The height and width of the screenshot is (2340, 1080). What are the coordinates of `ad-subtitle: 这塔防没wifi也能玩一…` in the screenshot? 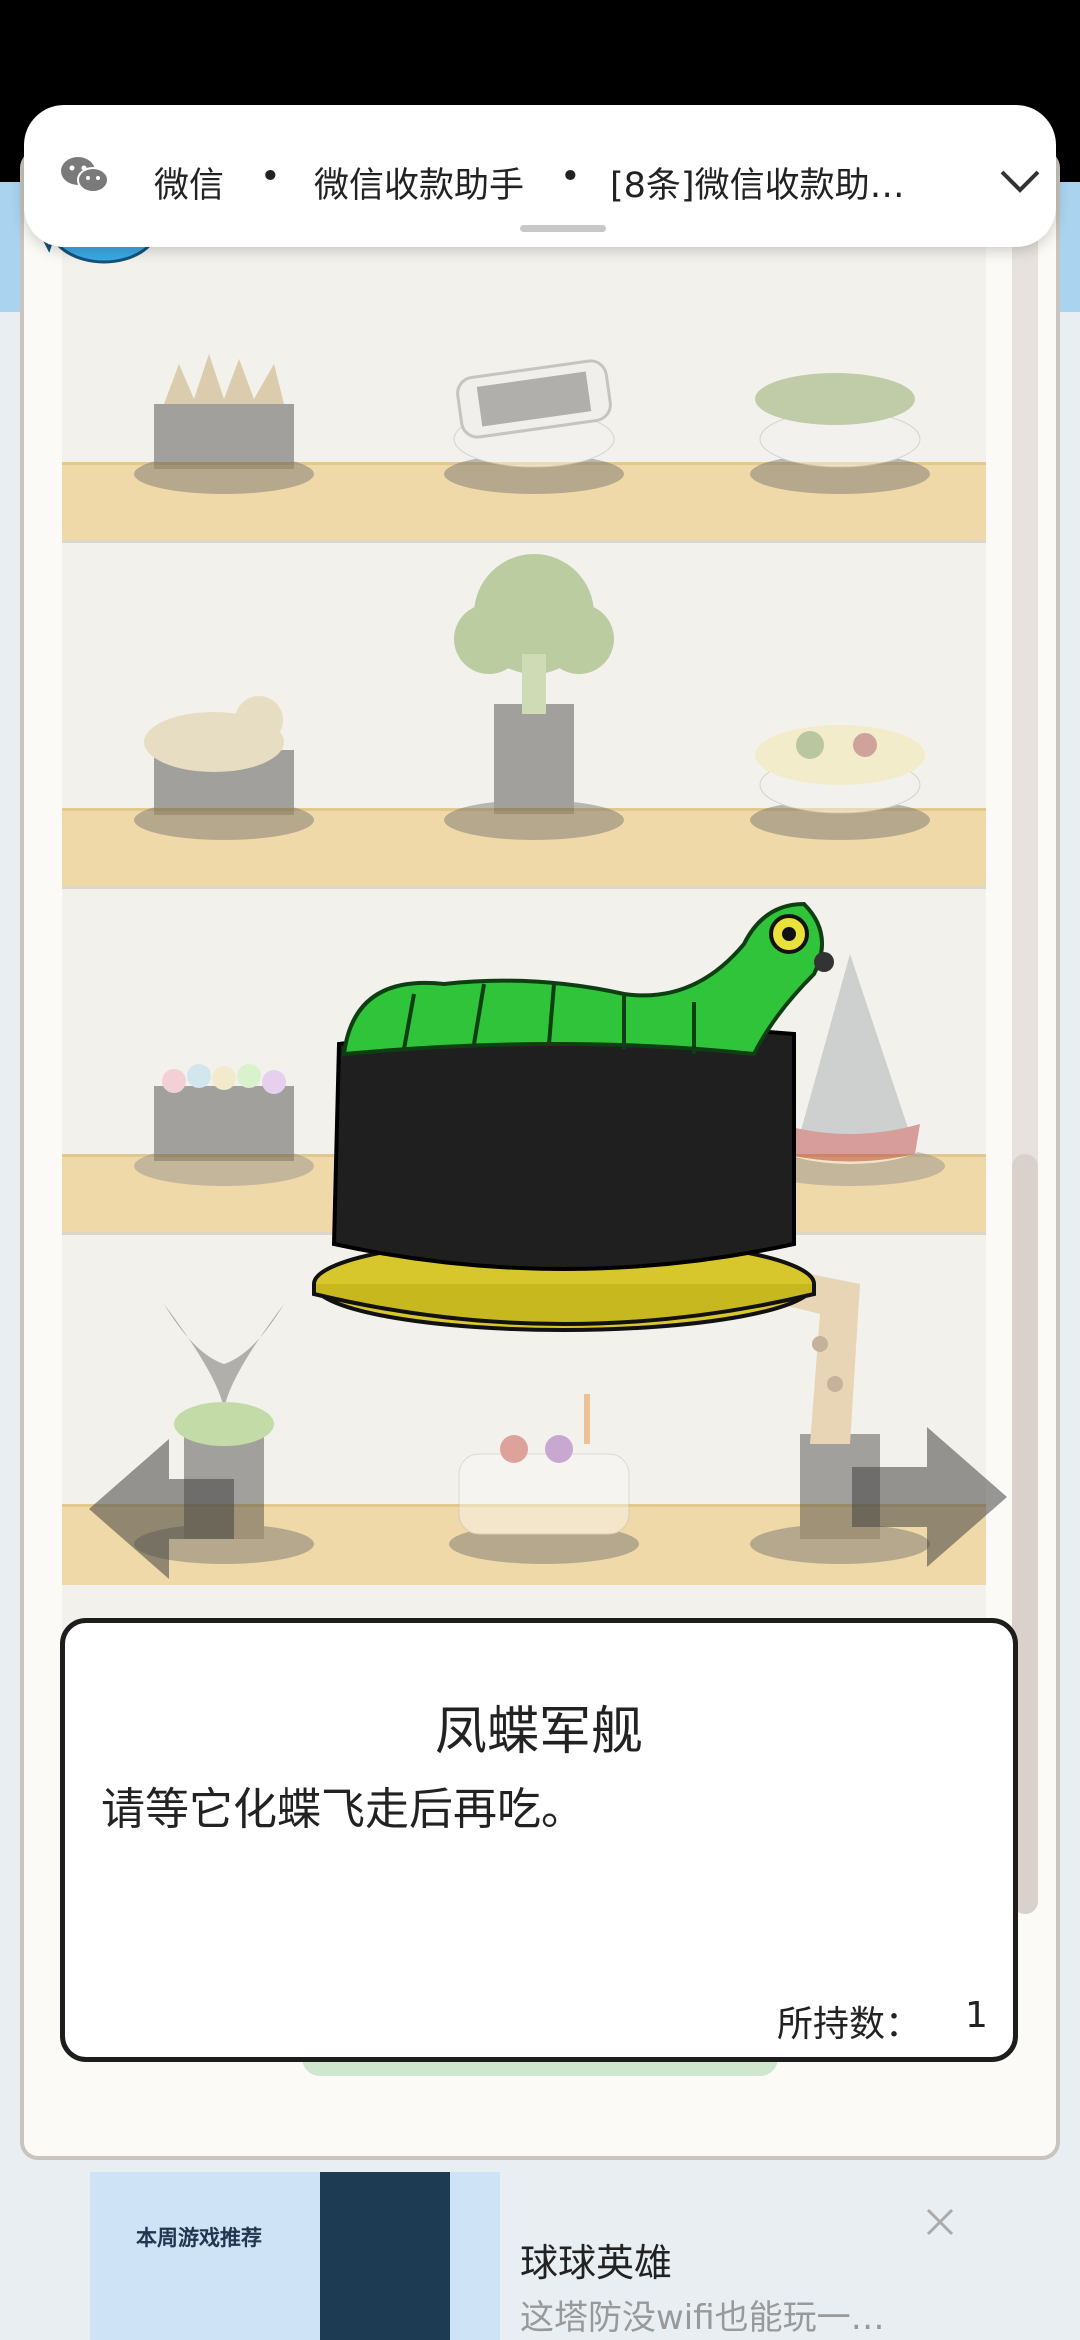 It's located at (702, 2318).